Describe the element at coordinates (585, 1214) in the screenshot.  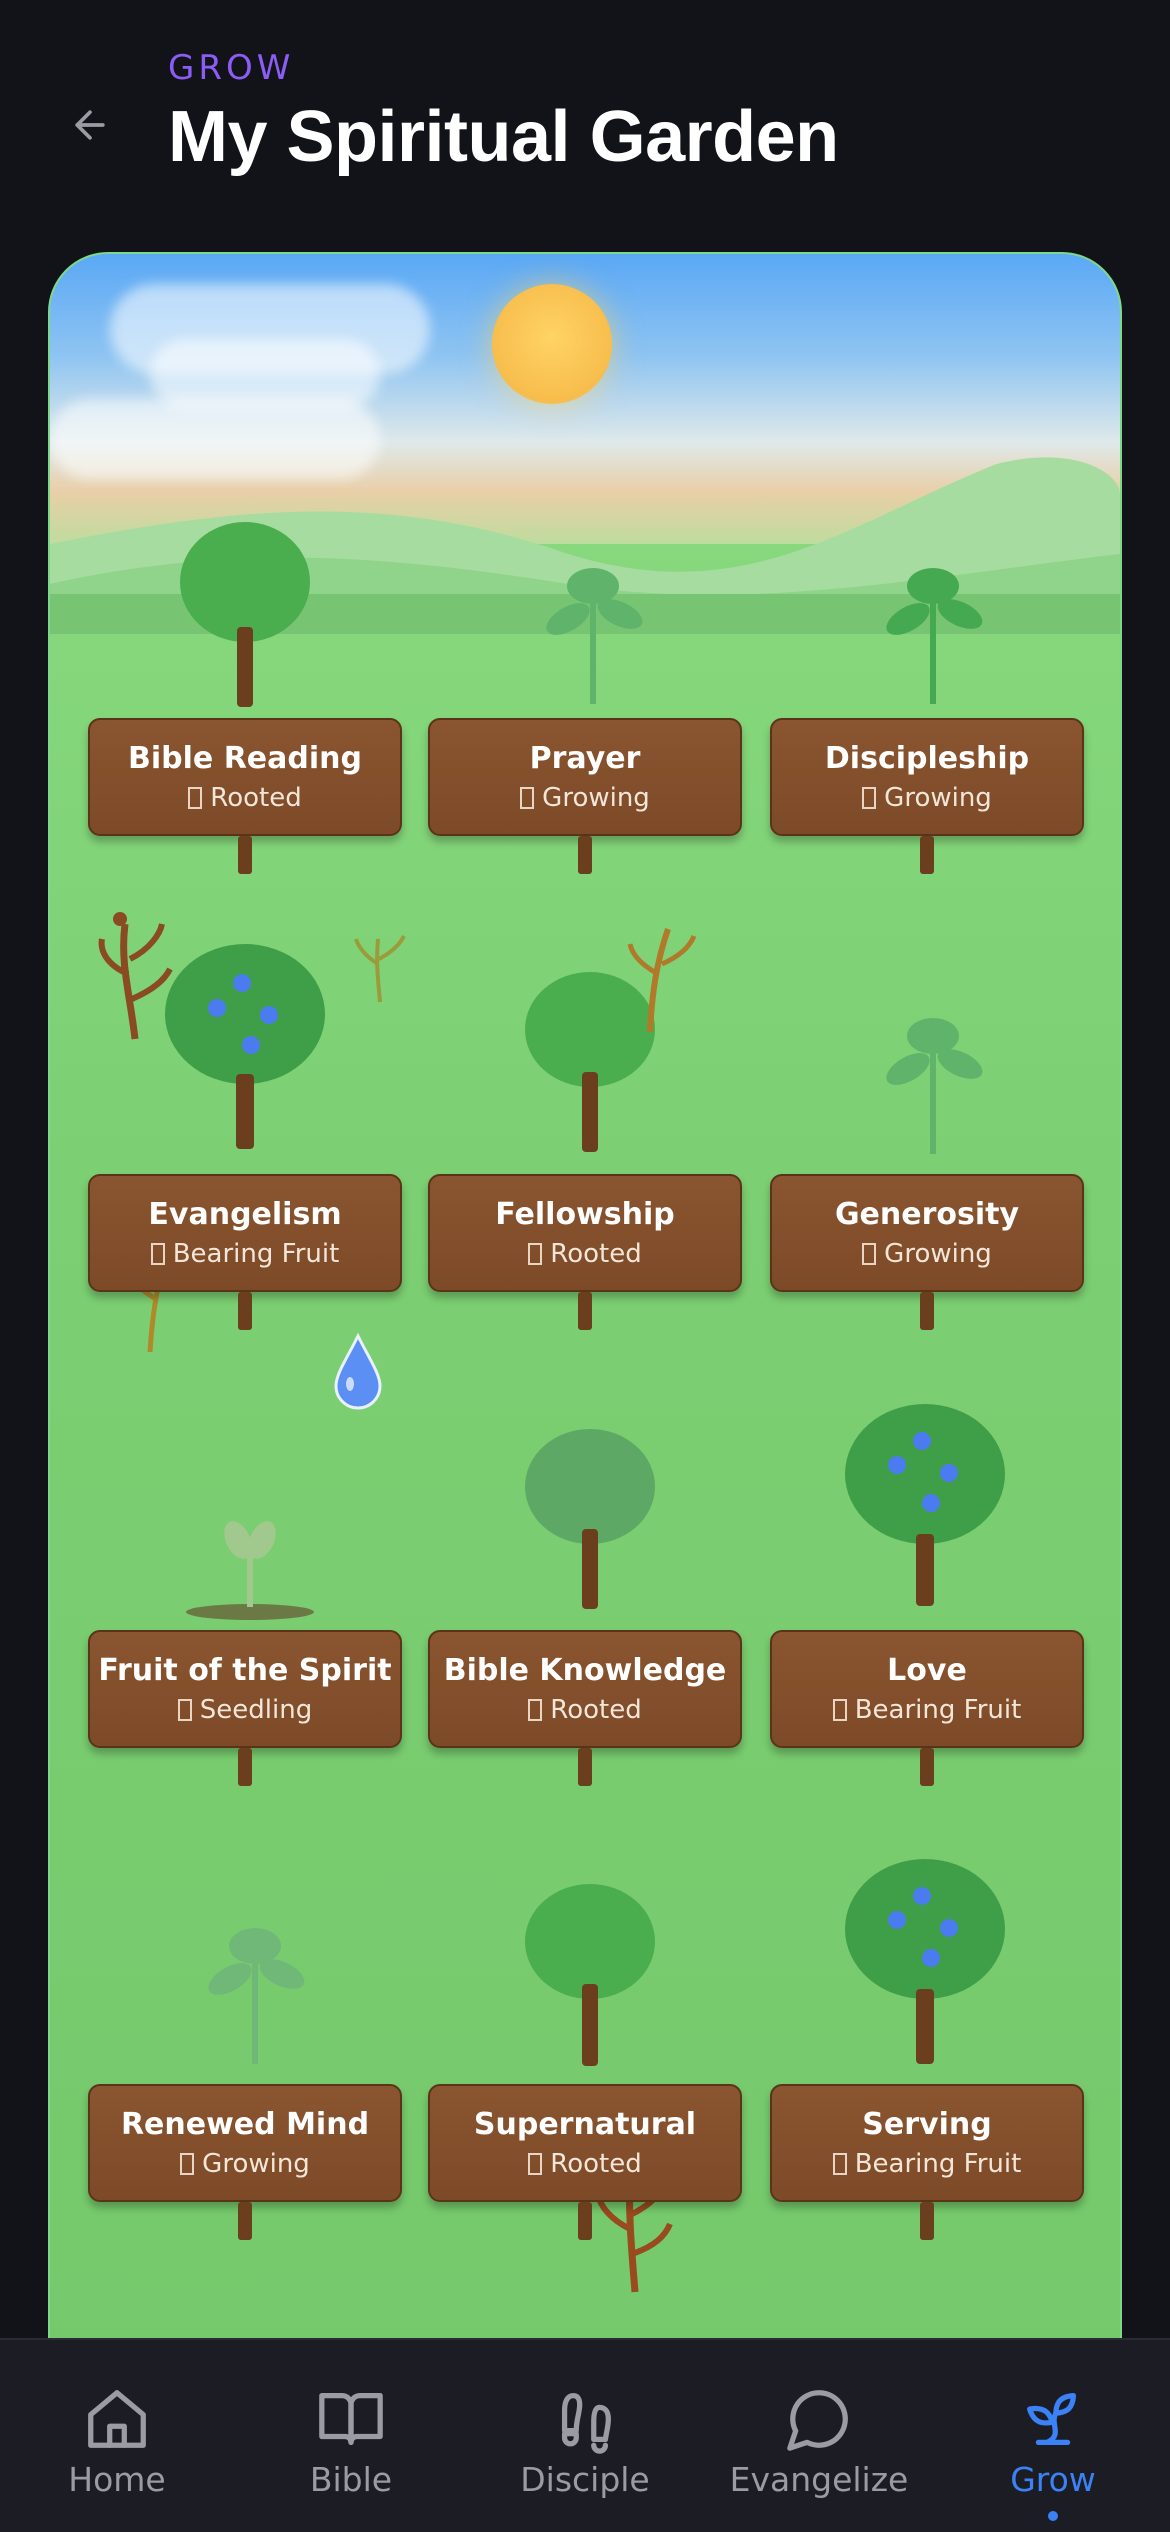
I see `plant-name: Fellowship` at that location.